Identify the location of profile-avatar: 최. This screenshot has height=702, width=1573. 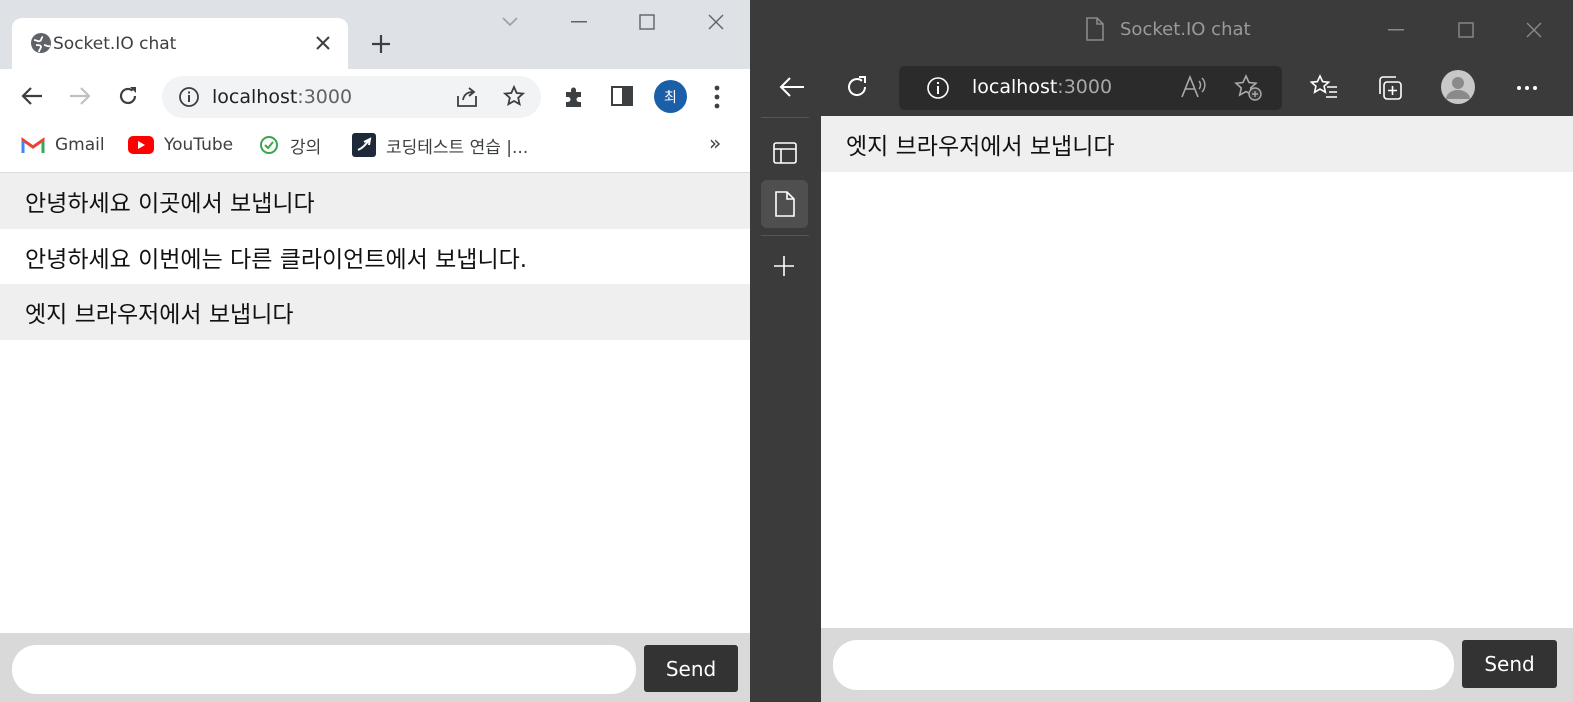
(670, 96).